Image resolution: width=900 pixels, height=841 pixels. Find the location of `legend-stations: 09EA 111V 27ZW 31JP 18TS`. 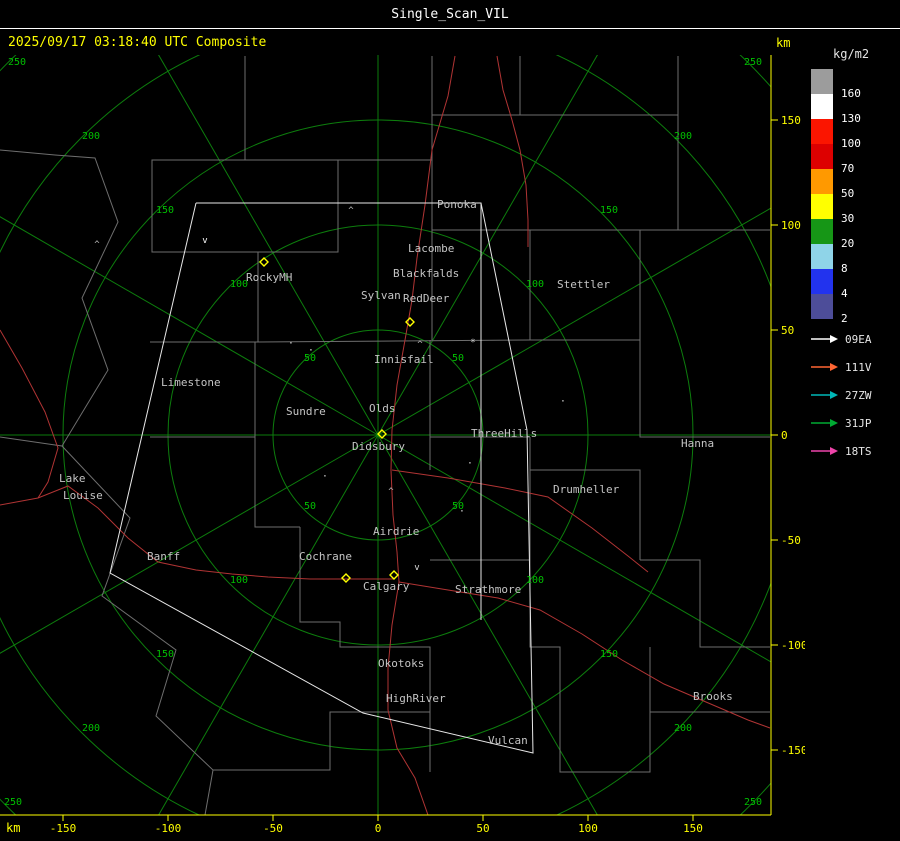

legend-stations: 09EA 111V 27ZW 31JP 18TS is located at coordinates (852, 395).